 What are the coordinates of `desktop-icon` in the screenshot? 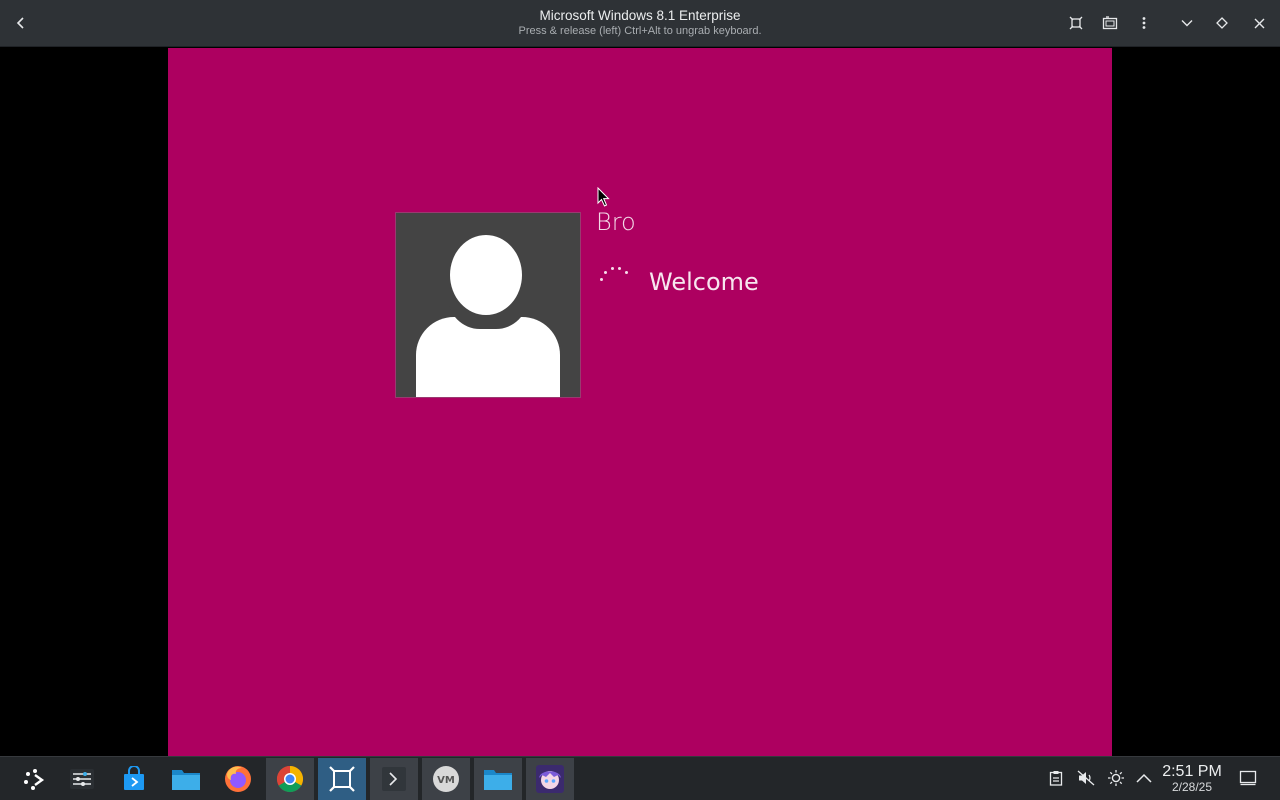 It's located at (1248, 778).